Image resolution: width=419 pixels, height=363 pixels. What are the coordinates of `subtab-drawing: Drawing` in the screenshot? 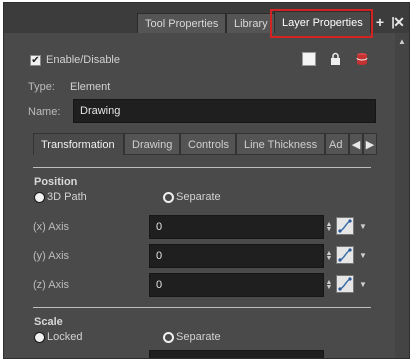 It's located at (152, 144).